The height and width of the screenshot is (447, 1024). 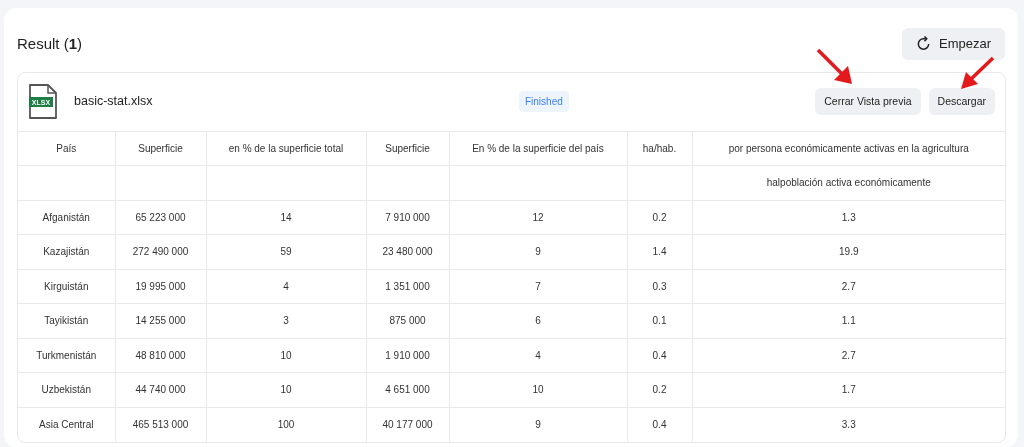 What do you see at coordinates (160, 286) in the screenshot?
I see `table-cell: 19 995 000` at bounding box center [160, 286].